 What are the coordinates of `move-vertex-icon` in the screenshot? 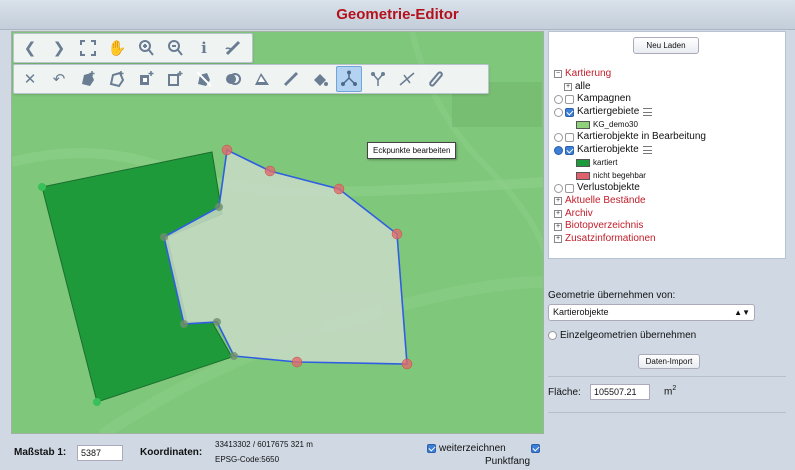 It's located at (378, 79).